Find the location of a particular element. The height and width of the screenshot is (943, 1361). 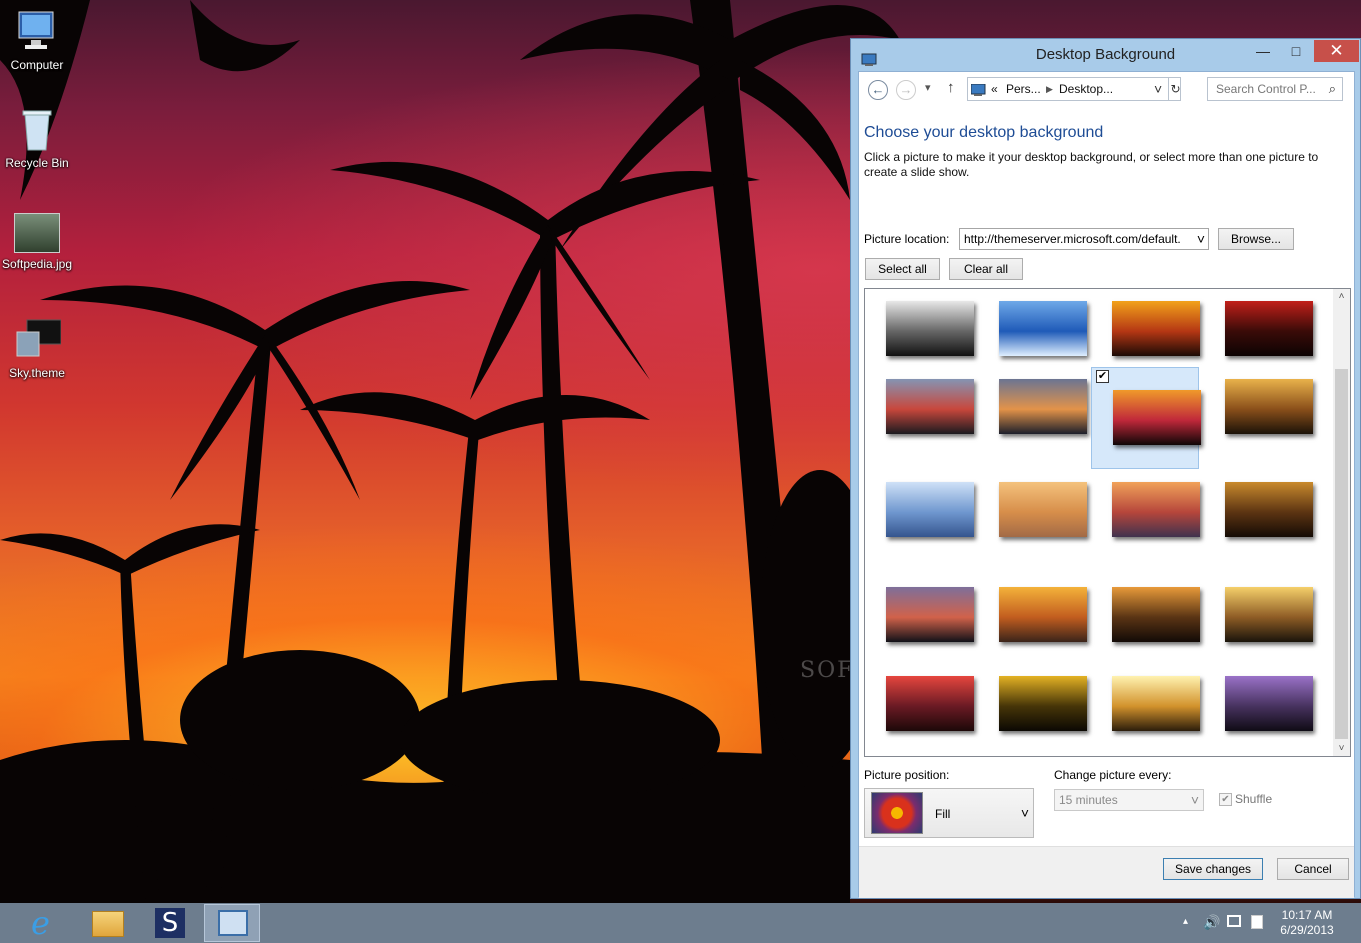

system-tray: ▴ 🔊 10:17 AM 6/29/2013 is located at coordinates (1261, 923).